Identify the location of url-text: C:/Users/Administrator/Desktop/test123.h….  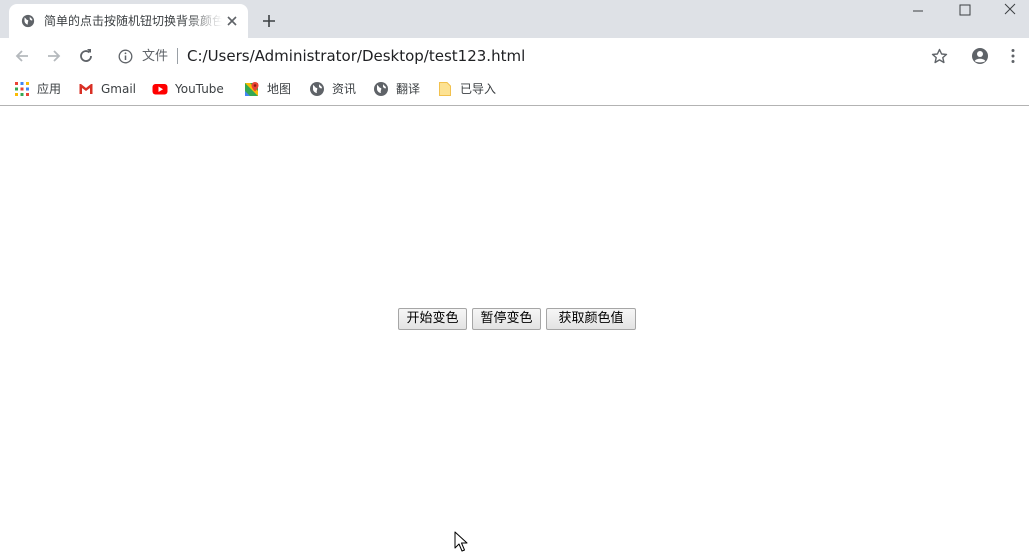
(356, 56).